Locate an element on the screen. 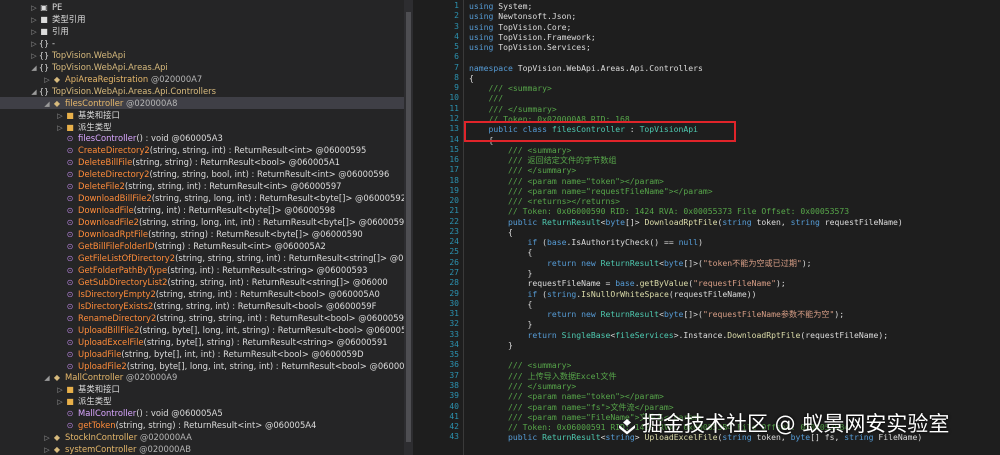  code-line: using TopVision.Core; is located at coordinates (520, 27).